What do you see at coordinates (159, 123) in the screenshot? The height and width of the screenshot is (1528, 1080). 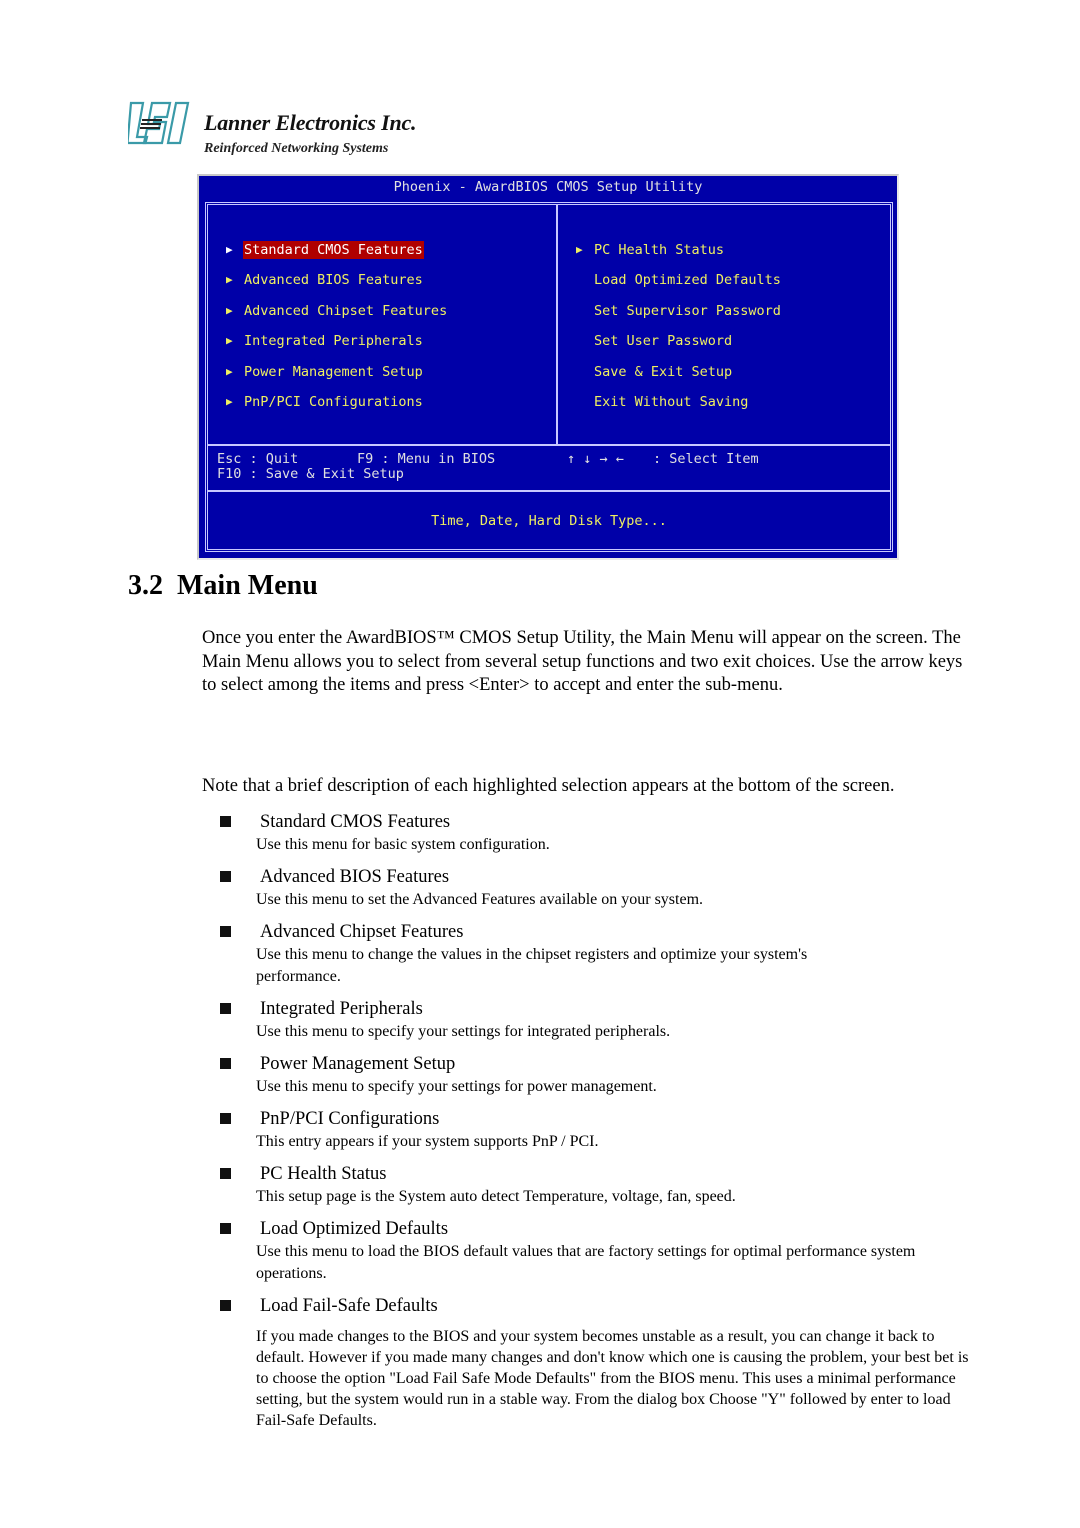 I see `lei-logo-icon` at bounding box center [159, 123].